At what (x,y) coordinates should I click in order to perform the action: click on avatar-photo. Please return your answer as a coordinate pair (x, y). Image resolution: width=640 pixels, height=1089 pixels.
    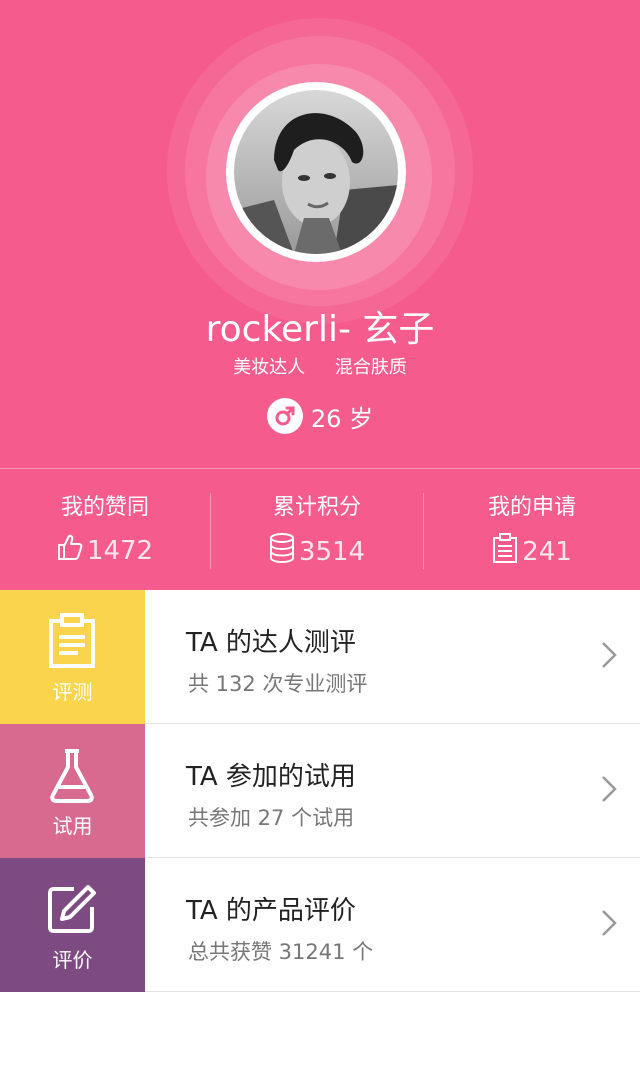
    Looking at the image, I should click on (316, 172).